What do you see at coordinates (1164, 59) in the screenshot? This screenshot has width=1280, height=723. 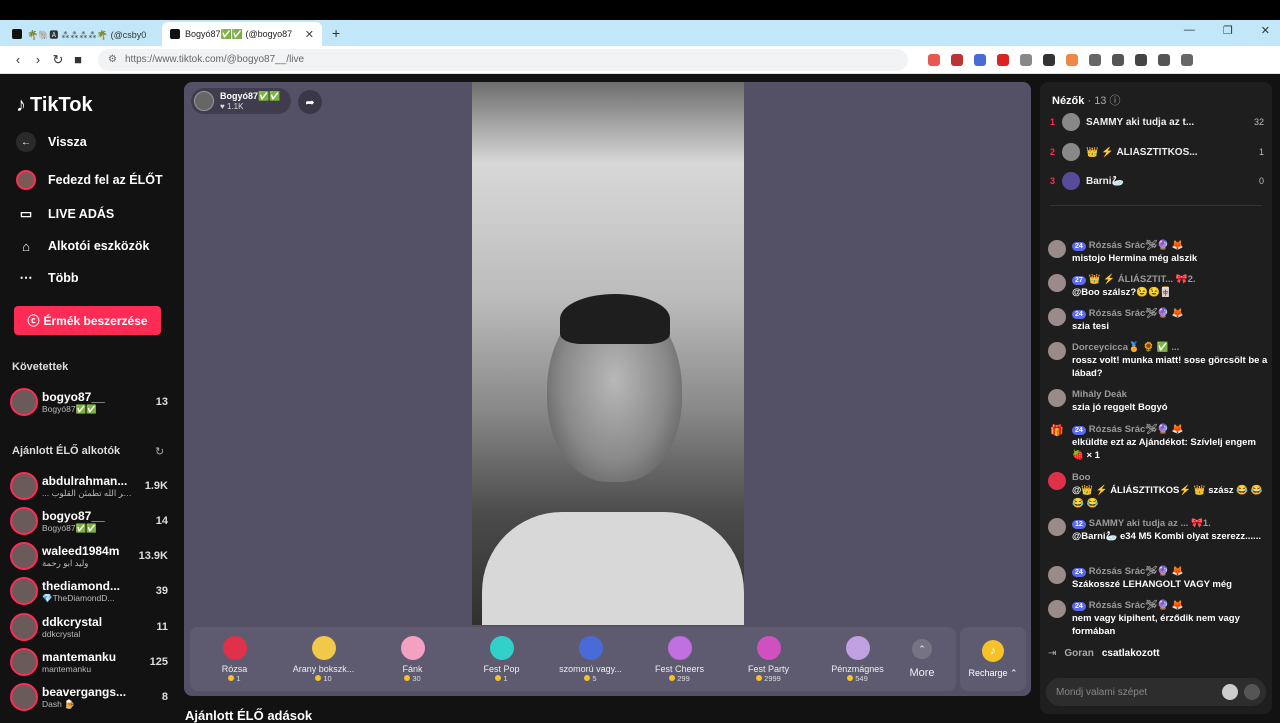 I see `wallet-icon` at bounding box center [1164, 59].